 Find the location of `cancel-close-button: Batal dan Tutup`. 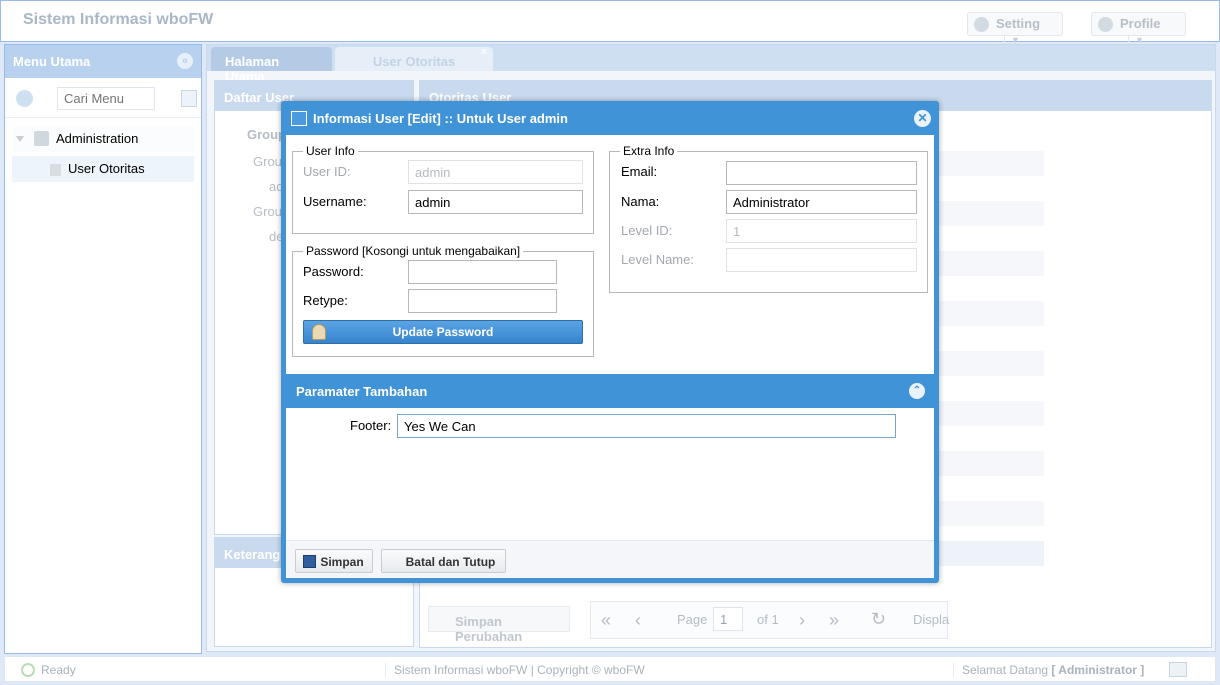

cancel-close-button: Batal dan Tutup is located at coordinates (443, 561).